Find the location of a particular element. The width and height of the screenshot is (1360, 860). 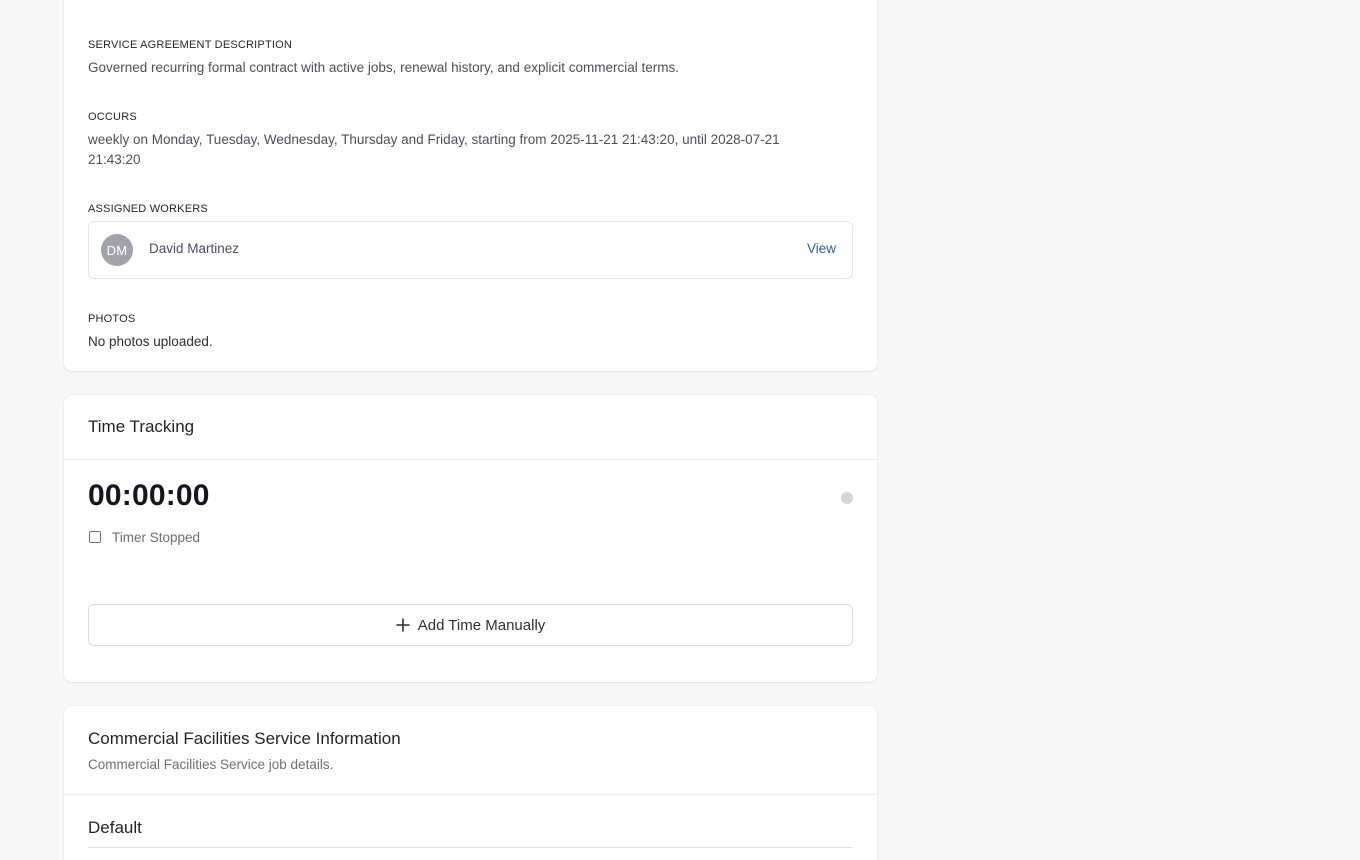

timer-display: 00:00:00 is located at coordinates (149, 495).